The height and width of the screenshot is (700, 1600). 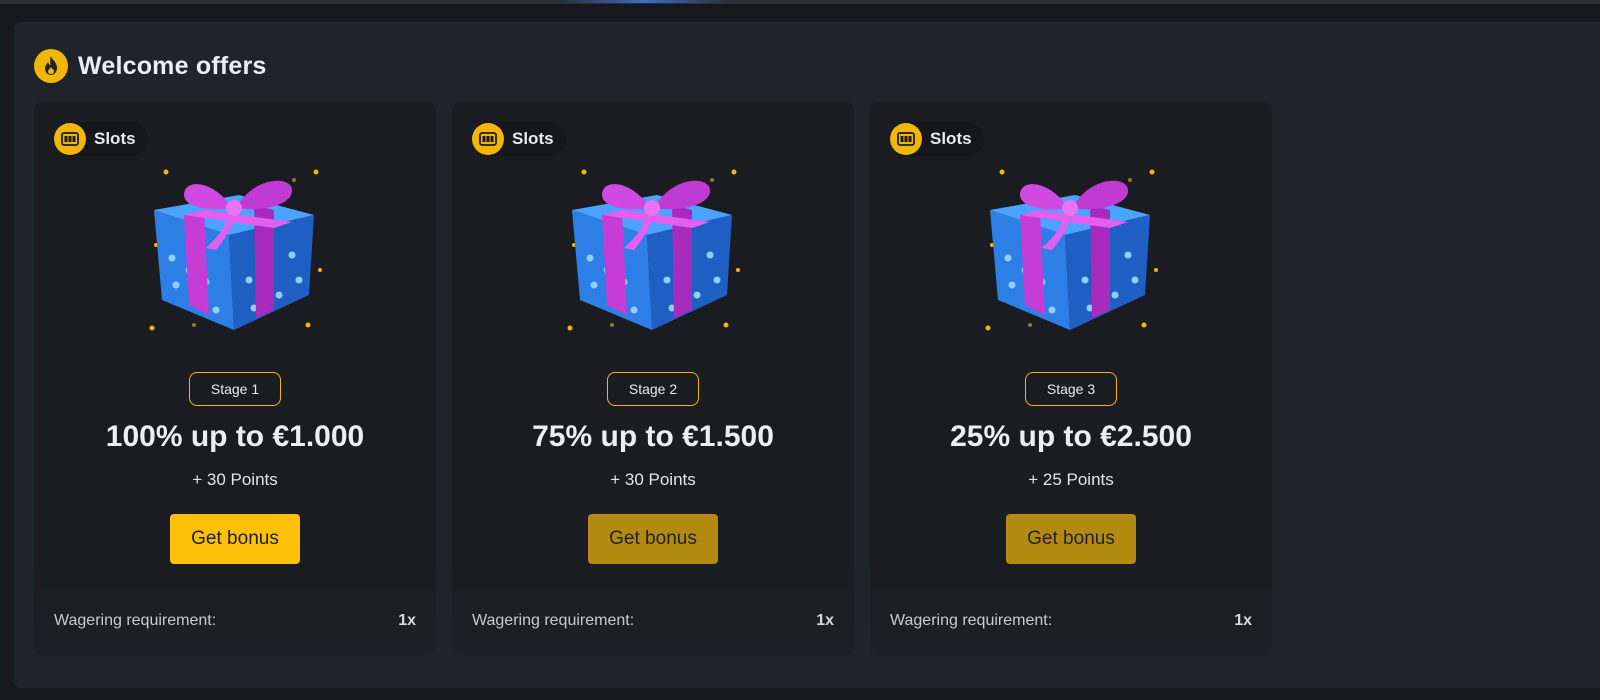 What do you see at coordinates (1071, 389) in the screenshot?
I see `stage-badge: Stage 3` at bounding box center [1071, 389].